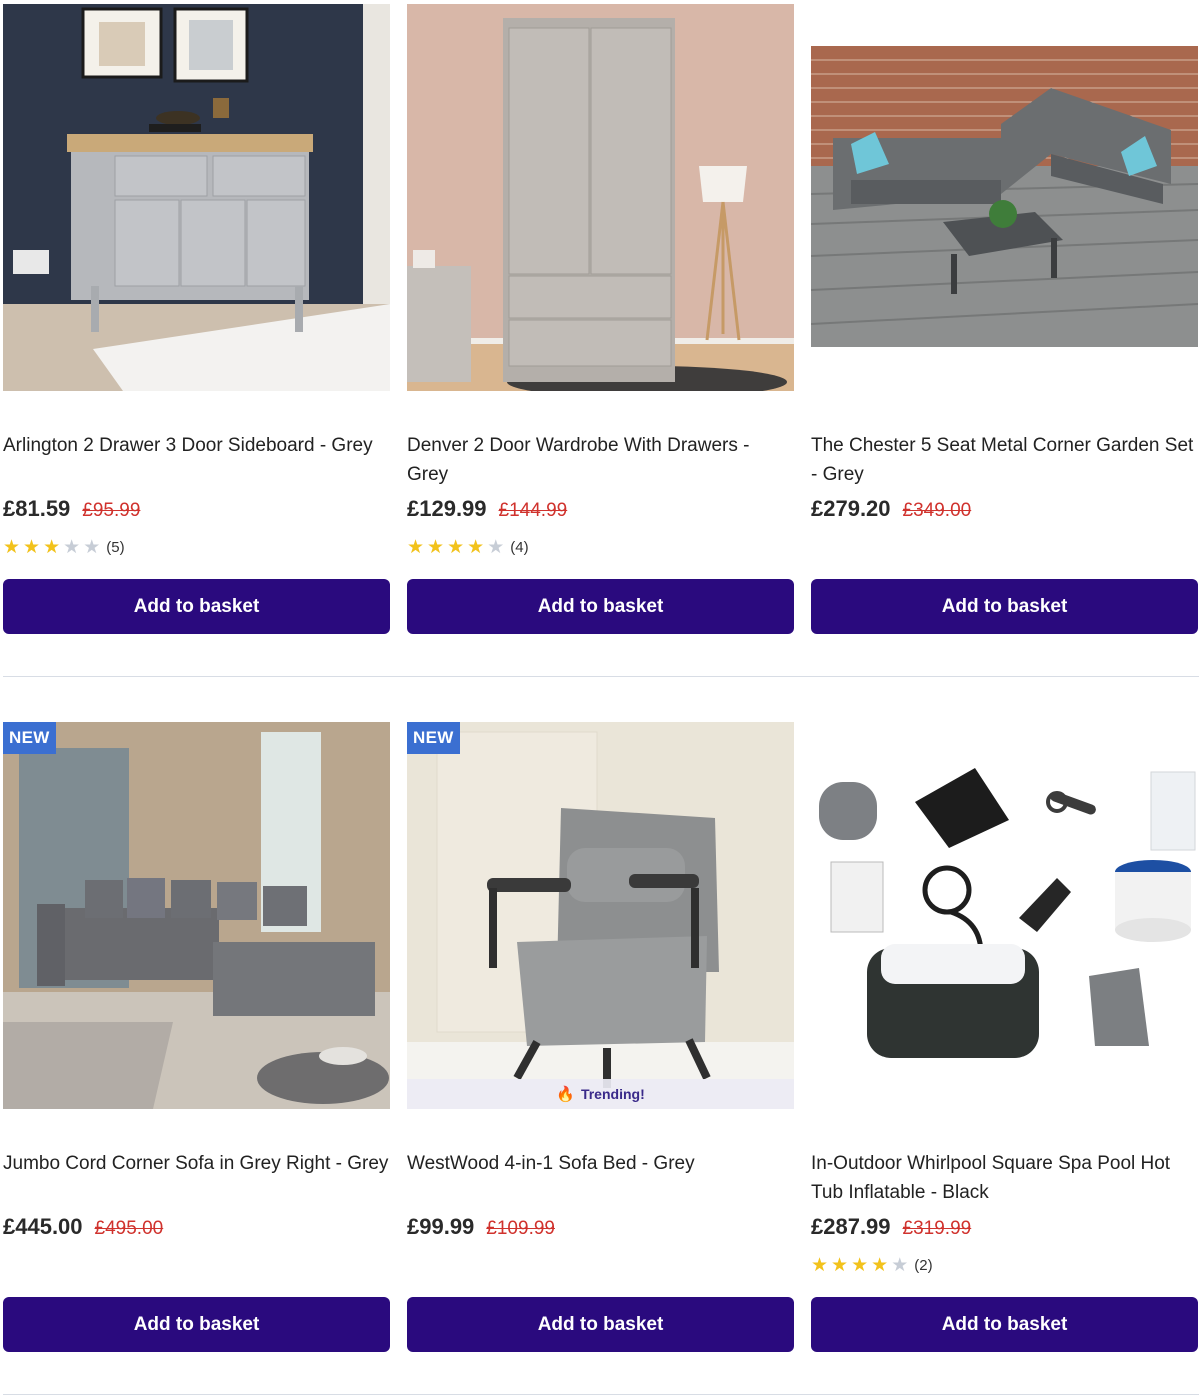 This screenshot has height=1399, width=1200. Describe the element at coordinates (851, 1226) in the screenshot. I see `current-price: £287.99` at that location.